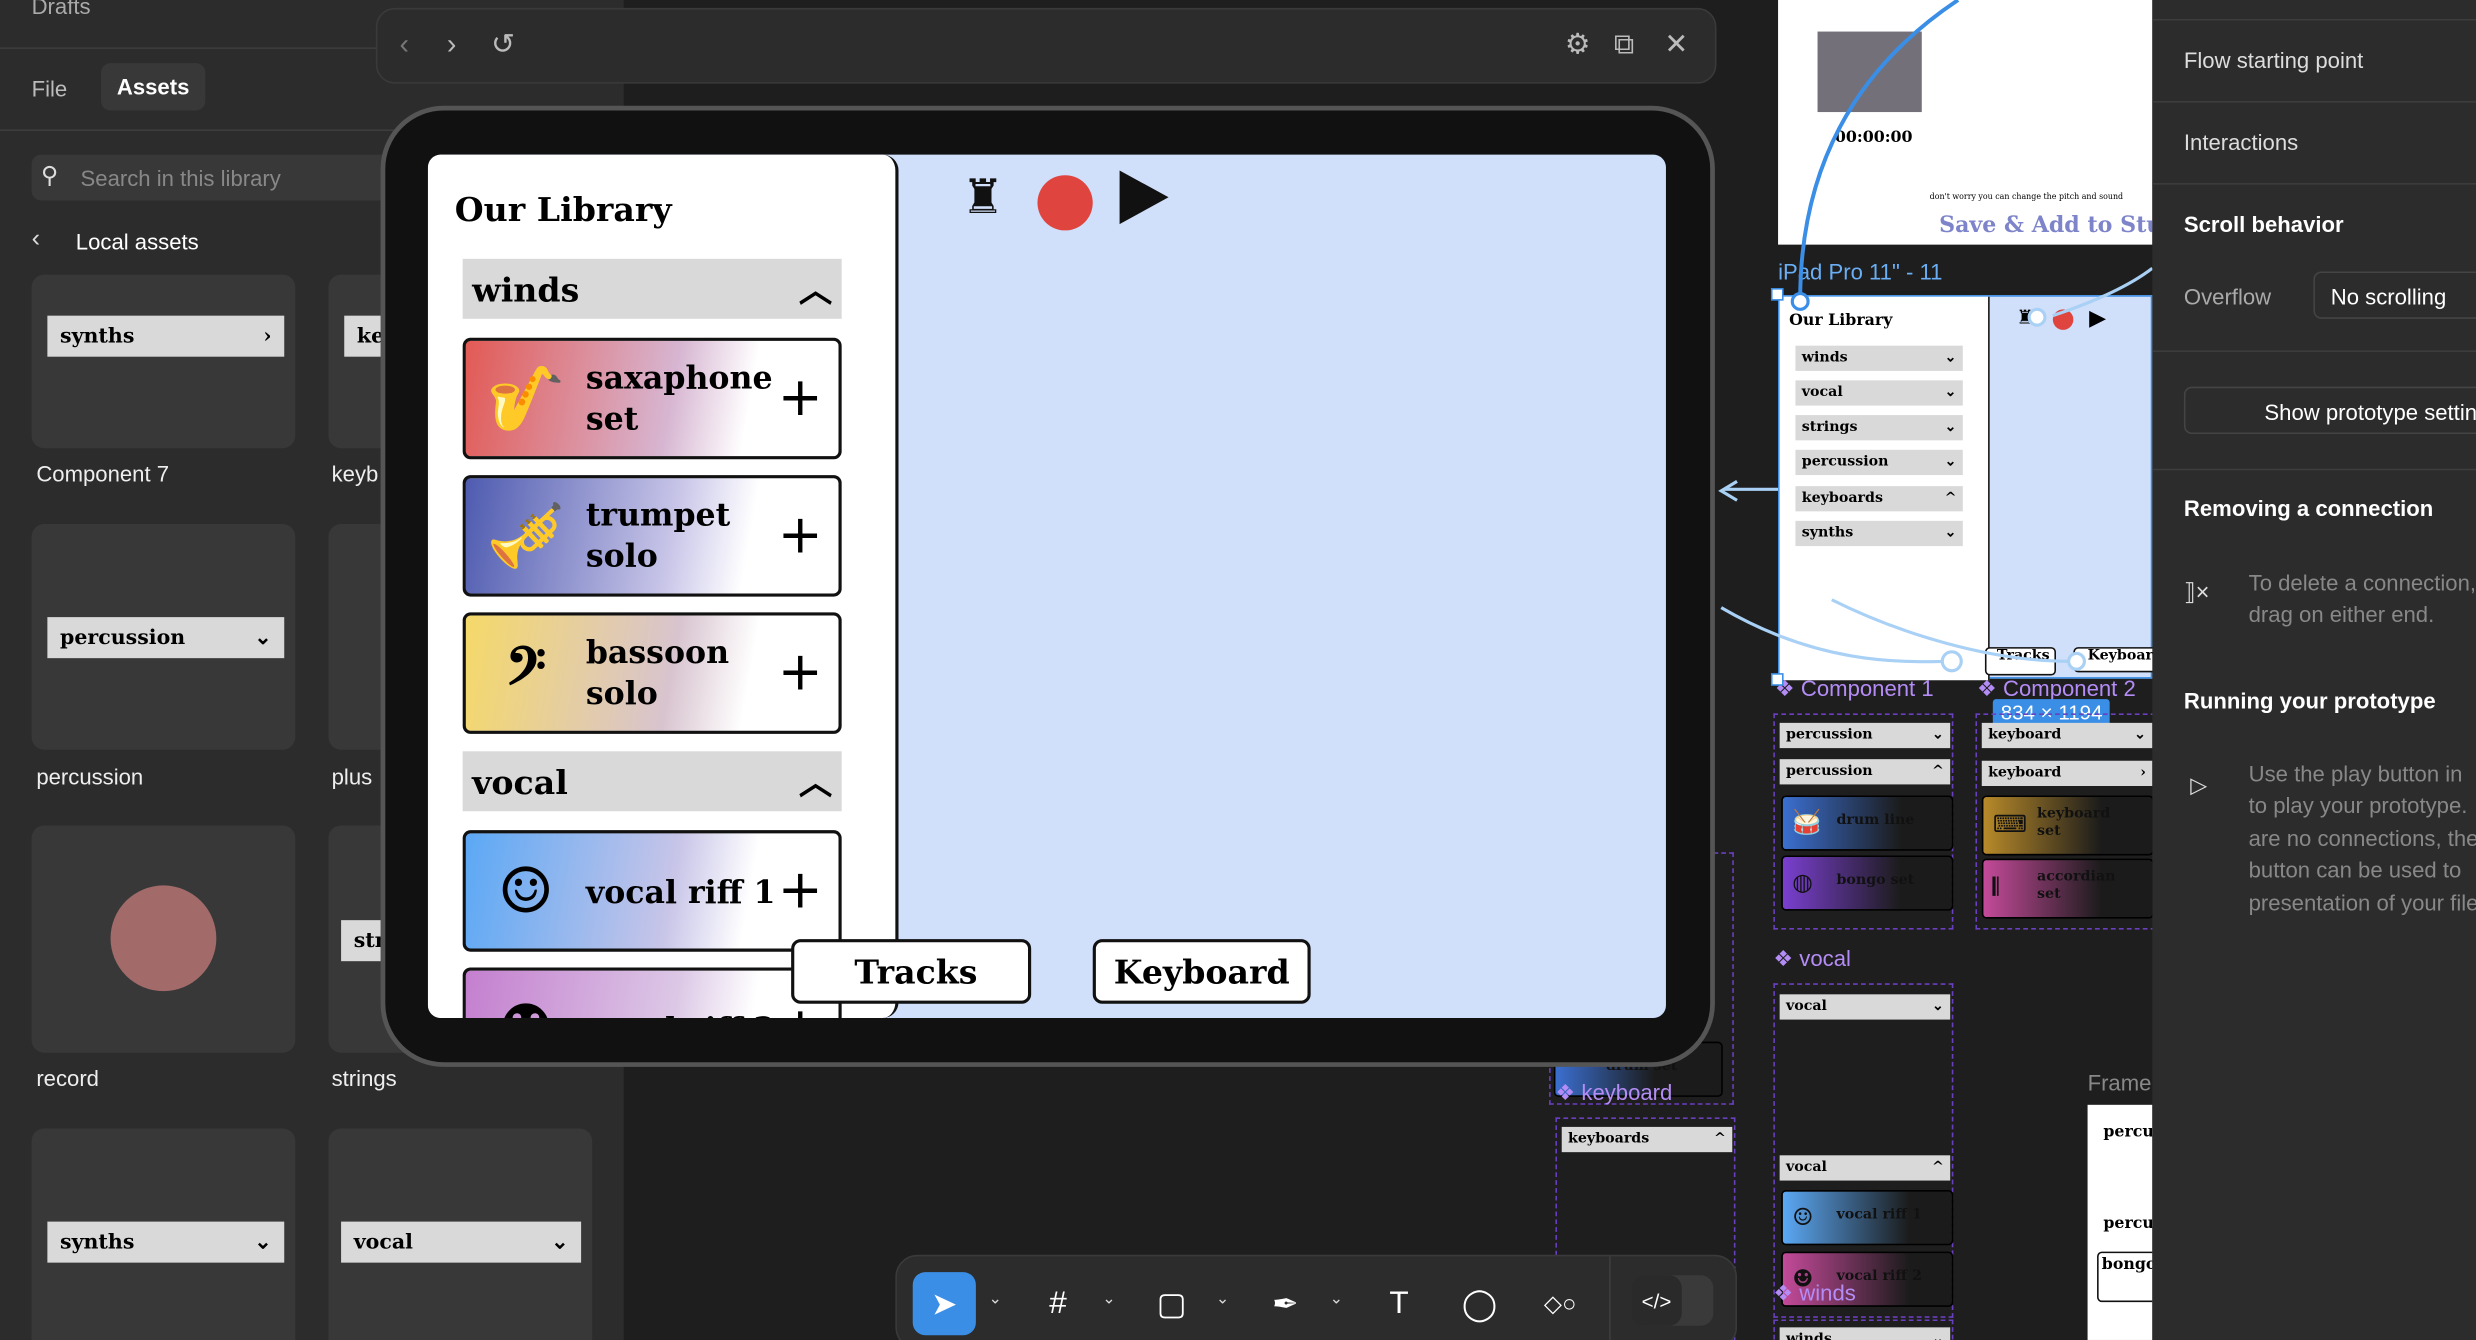  Describe the element at coordinates (1285, 1303) in the screenshot. I see `pen-tool-icon: ✒` at that location.